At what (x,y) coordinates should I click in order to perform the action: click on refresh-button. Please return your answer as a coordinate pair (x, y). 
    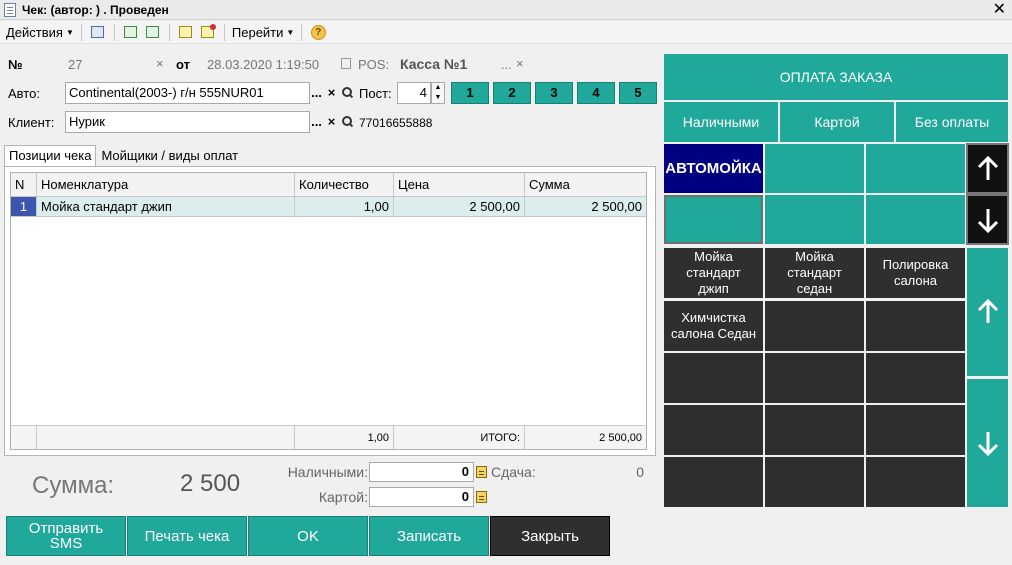
    Looking at the image, I should click on (131, 32).